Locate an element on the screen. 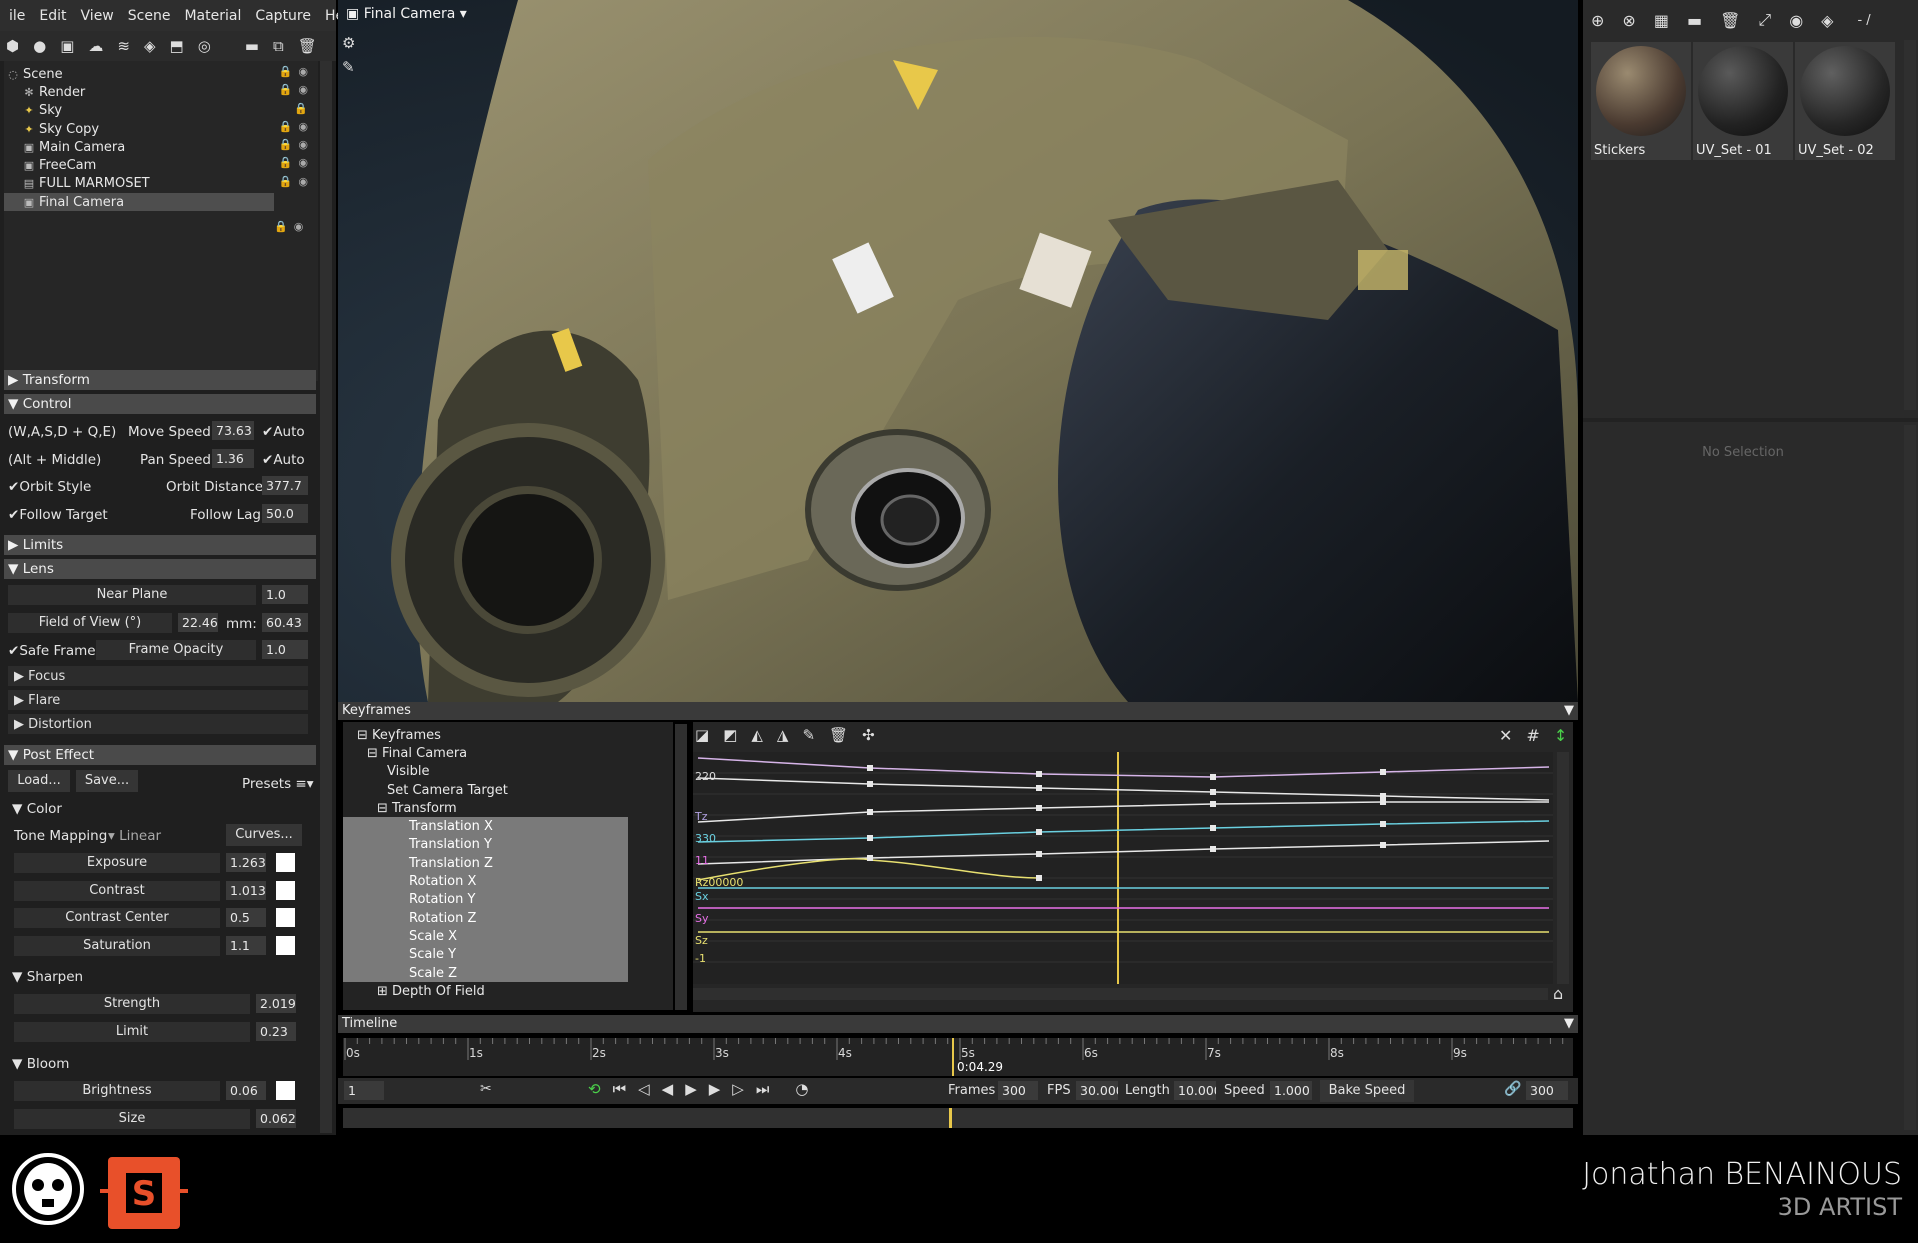 Image resolution: width=1918 pixels, height=1243 pixels. curve-linear-icon: ◪ is located at coordinates (702, 735).